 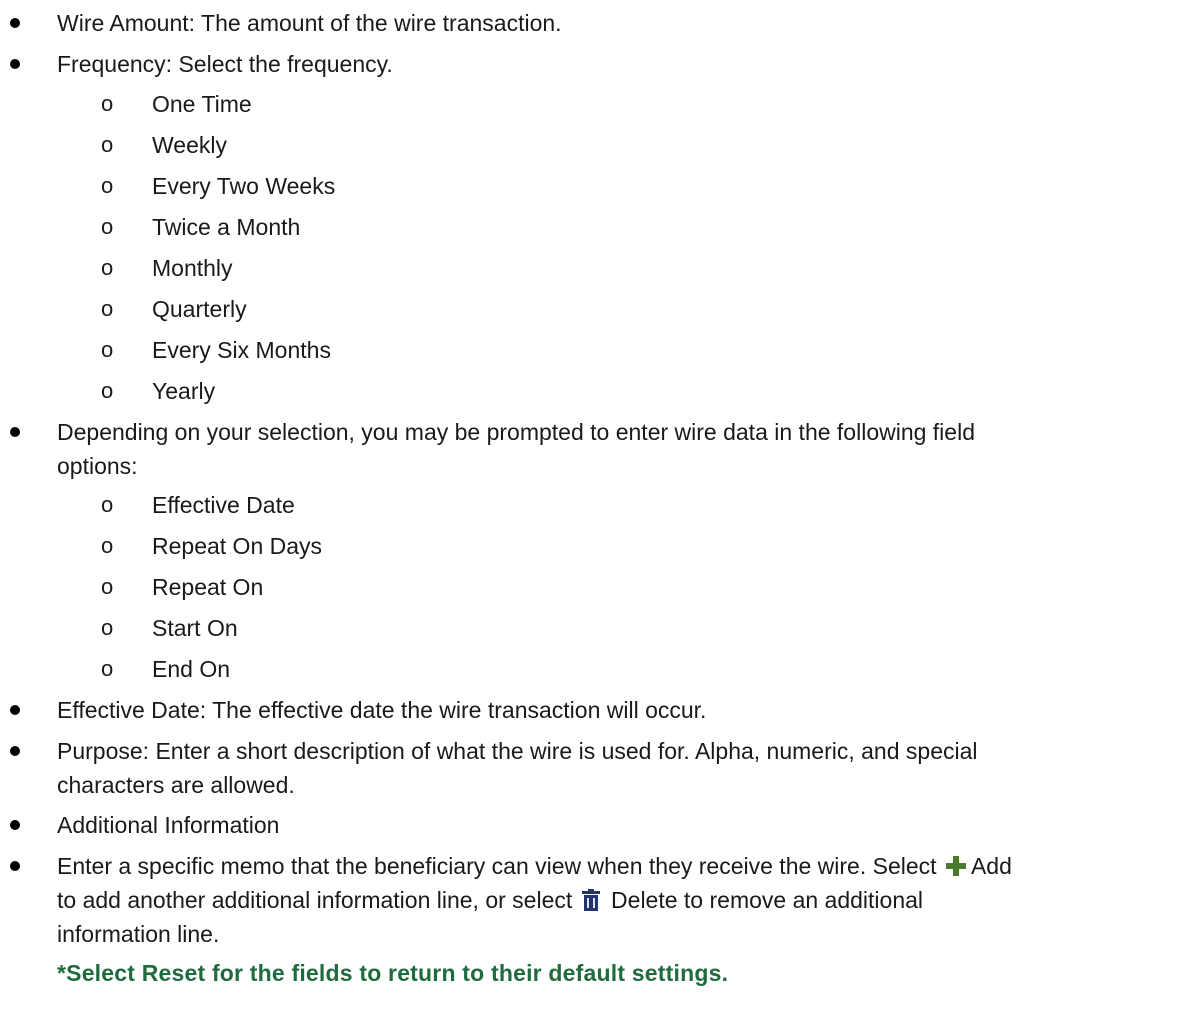 What do you see at coordinates (184, 391) in the screenshot?
I see `frequency-option: Yearly` at bounding box center [184, 391].